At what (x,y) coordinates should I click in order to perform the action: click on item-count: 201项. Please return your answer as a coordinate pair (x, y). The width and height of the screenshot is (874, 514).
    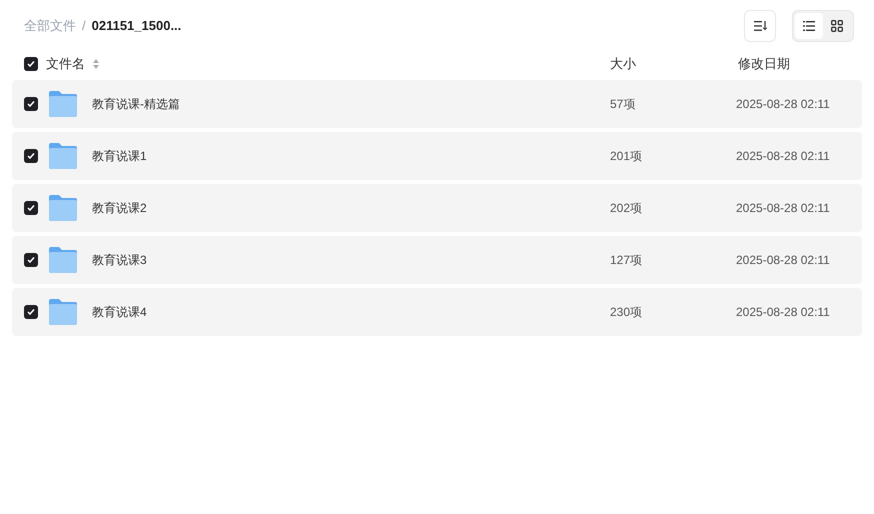
    Looking at the image, I should click on (627, 156).